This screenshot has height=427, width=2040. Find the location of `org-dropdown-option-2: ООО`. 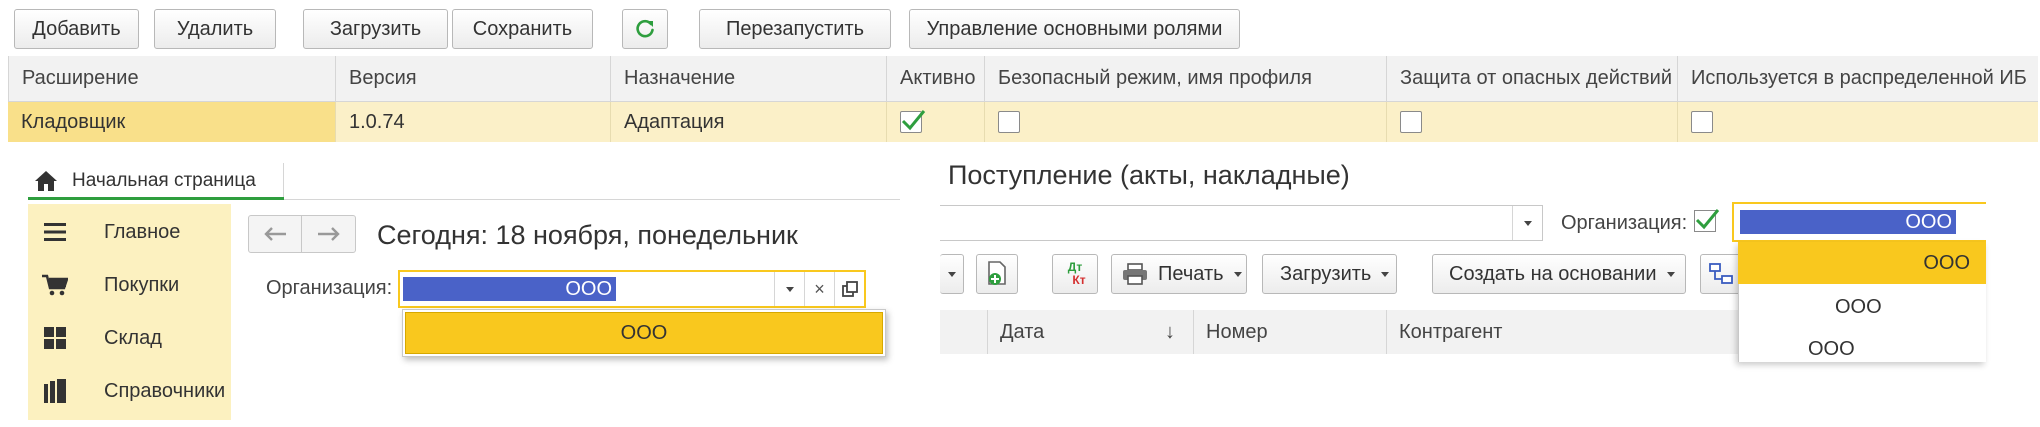

org-dropdown-option-2: ООО is located at coordinates (1858, 307).